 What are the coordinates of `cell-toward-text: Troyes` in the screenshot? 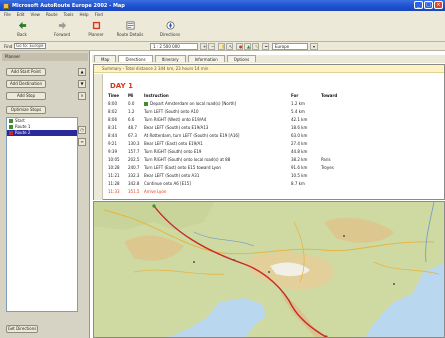 It's located at (327, 167).